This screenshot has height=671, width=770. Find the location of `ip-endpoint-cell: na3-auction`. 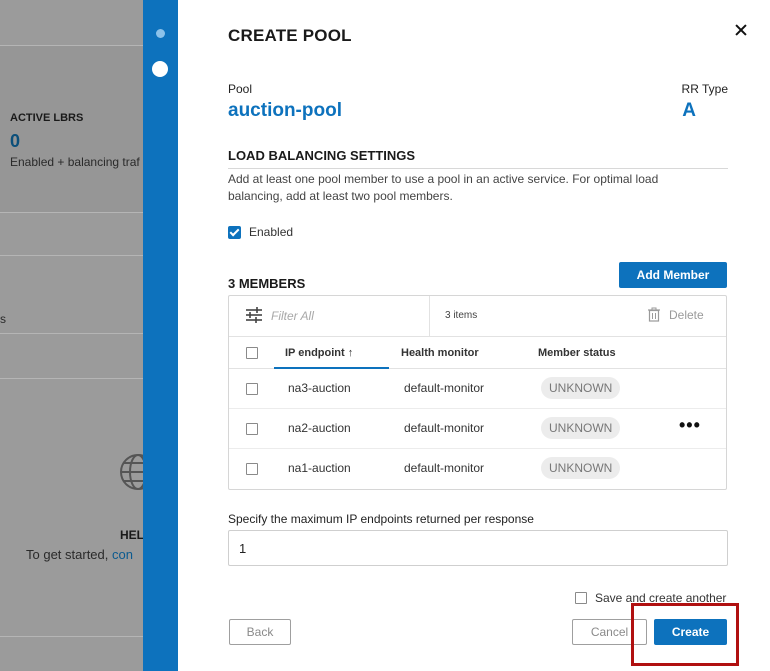

ip-endpoint-cell: na3-auction is located at coordinates (319, 388).